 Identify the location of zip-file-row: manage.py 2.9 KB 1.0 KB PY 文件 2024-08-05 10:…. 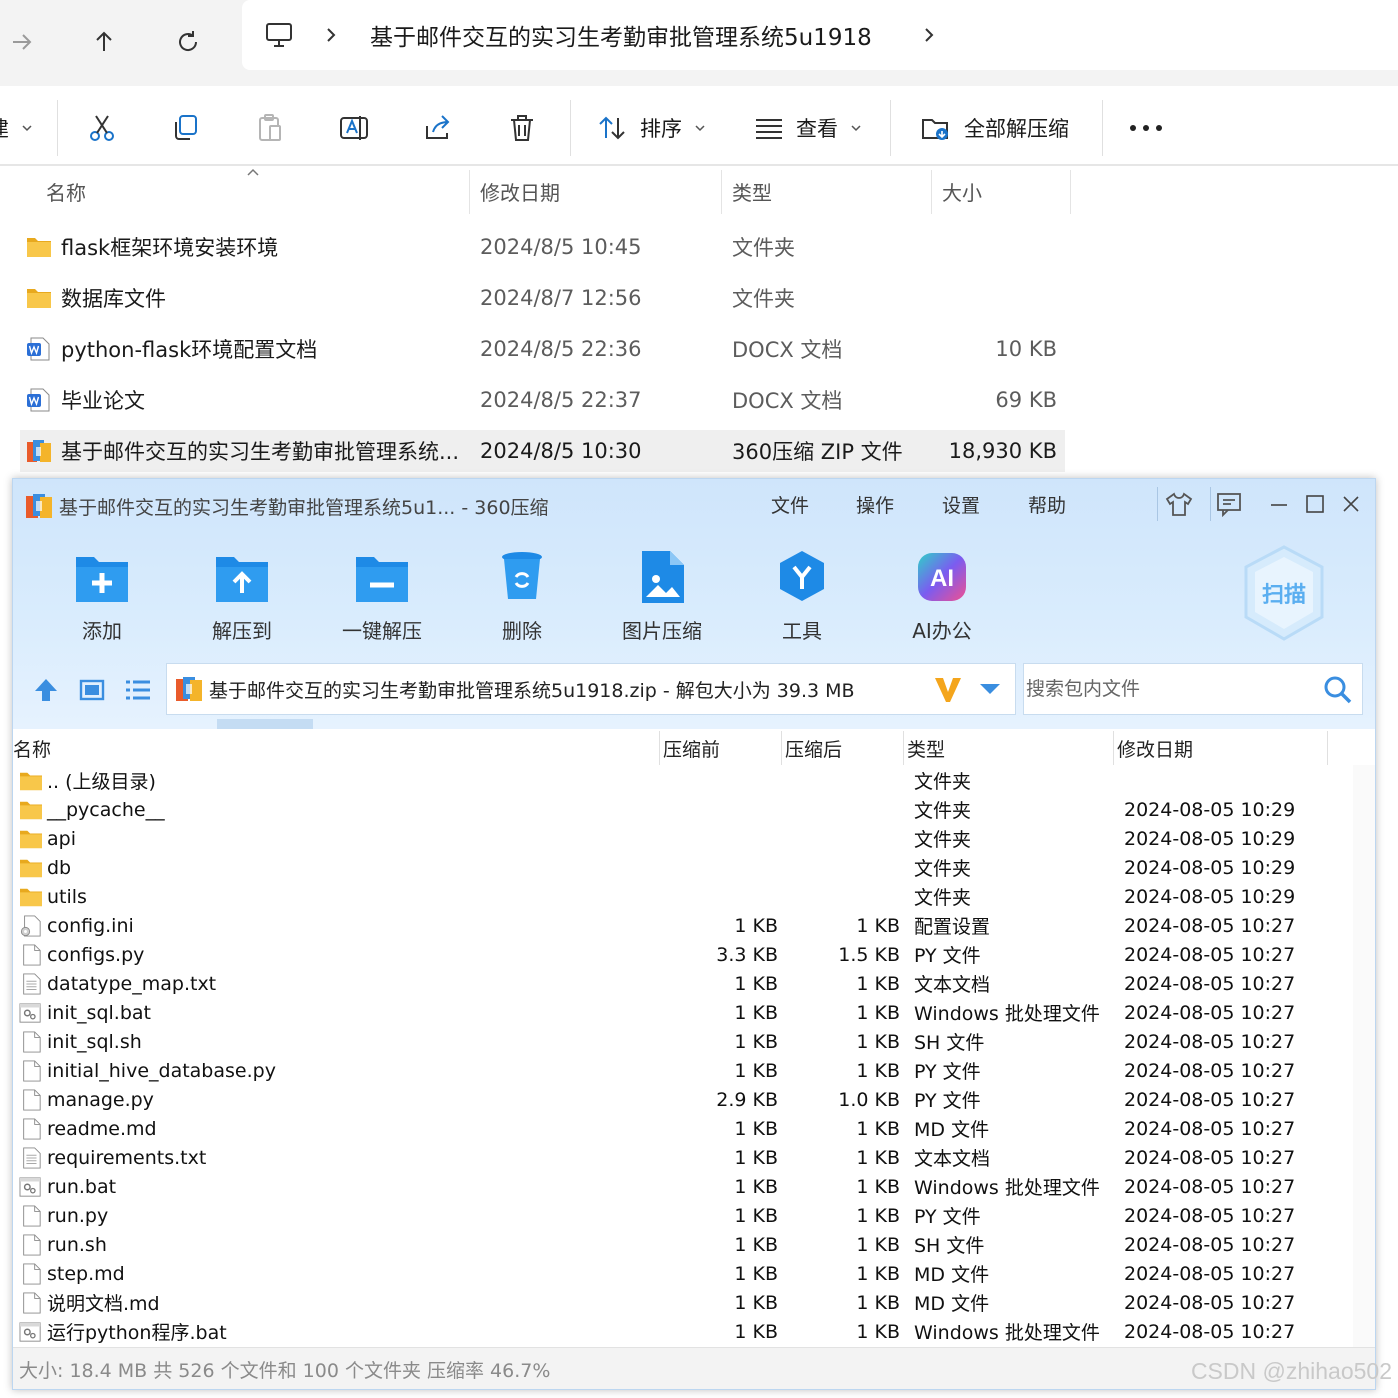
(694, 1099).